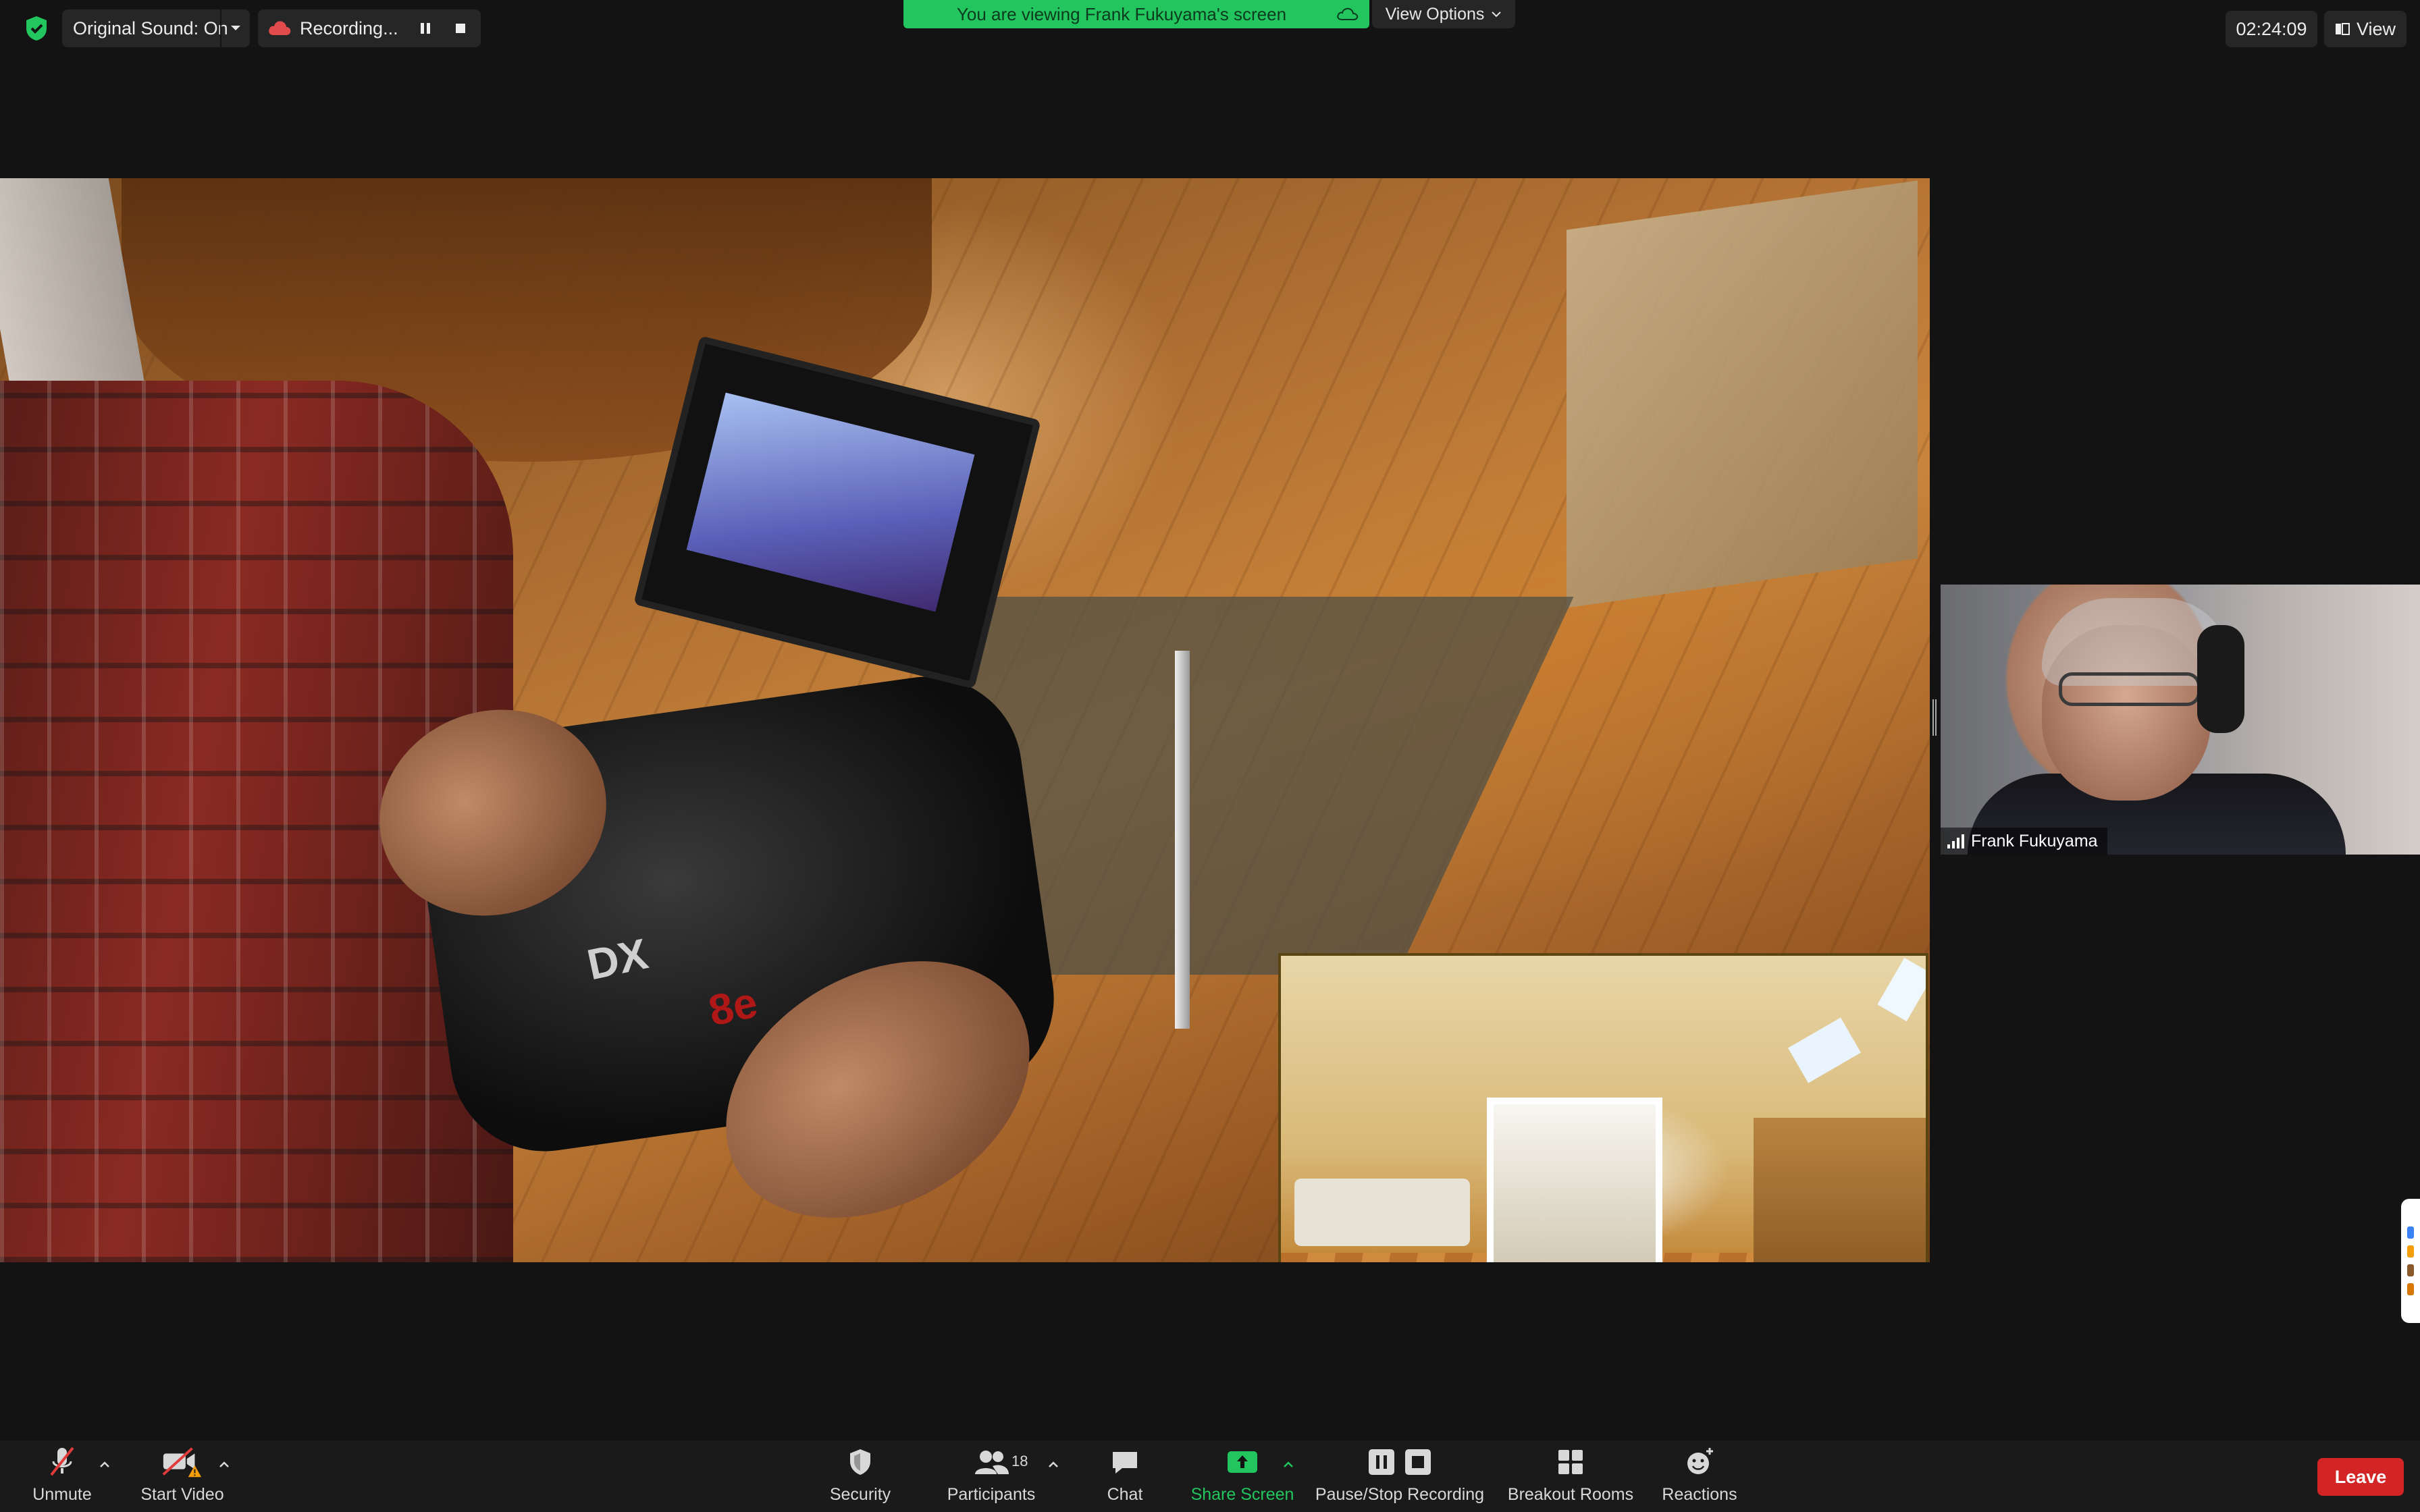 This screenshot has height=1512, width=2420. Describe the element at coordinates (2034, 841) in the screenshot. I see `participant-name: Frank Fukuyama` at that location.